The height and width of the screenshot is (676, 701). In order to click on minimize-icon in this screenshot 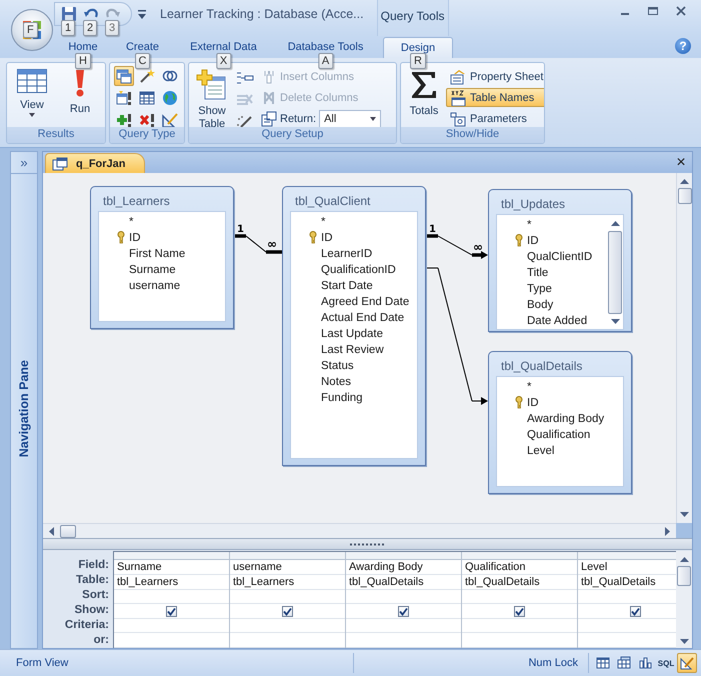, I will do `click(625, 14)`.